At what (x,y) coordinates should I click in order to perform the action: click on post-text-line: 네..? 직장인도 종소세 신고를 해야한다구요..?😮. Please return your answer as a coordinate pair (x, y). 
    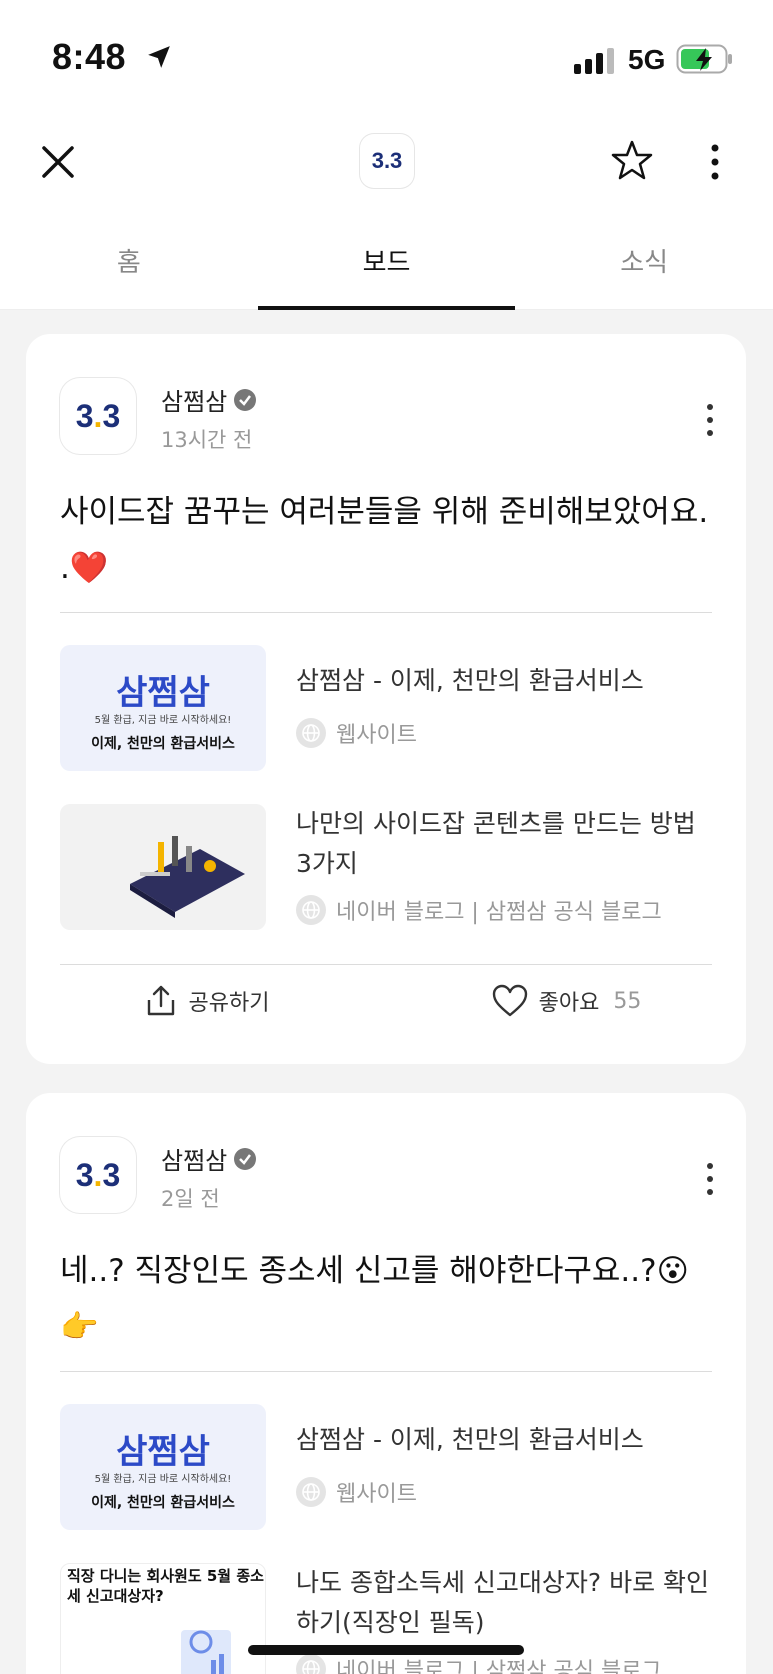
    Looking at the image, I should click on (374, 1271).